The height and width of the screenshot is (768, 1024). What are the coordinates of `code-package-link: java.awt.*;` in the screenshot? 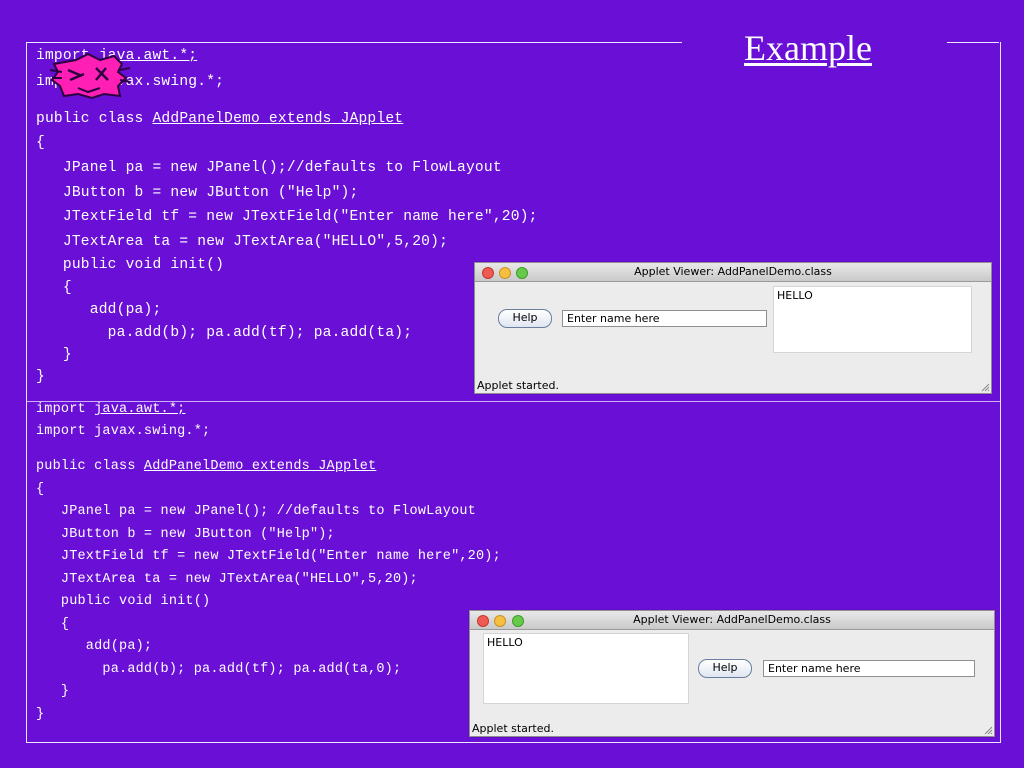 It's located at (140, 409).